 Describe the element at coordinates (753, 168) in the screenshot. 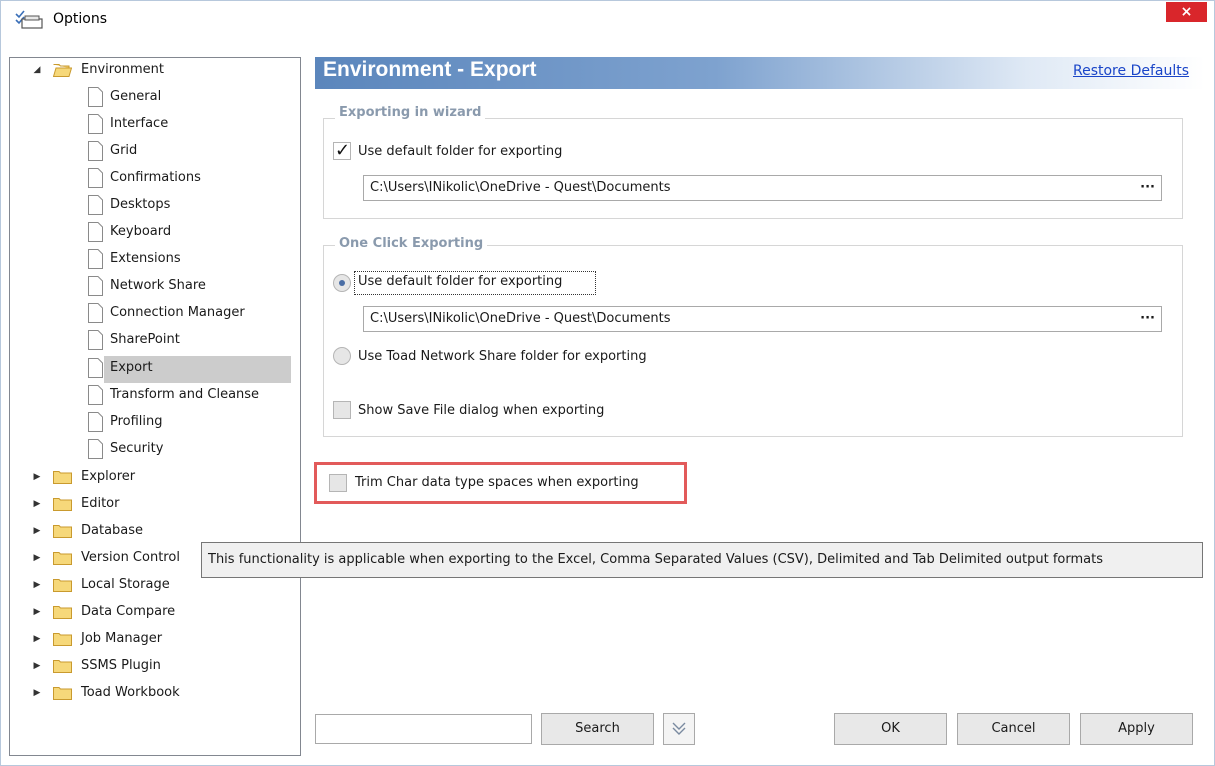

I see `exporting-in-wizard-group` at that location.